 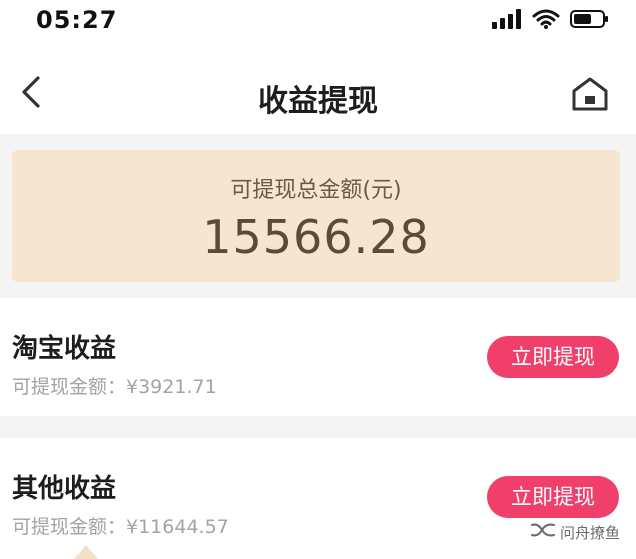 I want to click on income-available-amount: 可提现金额：¥11644.57, so click(x=120, y=527).